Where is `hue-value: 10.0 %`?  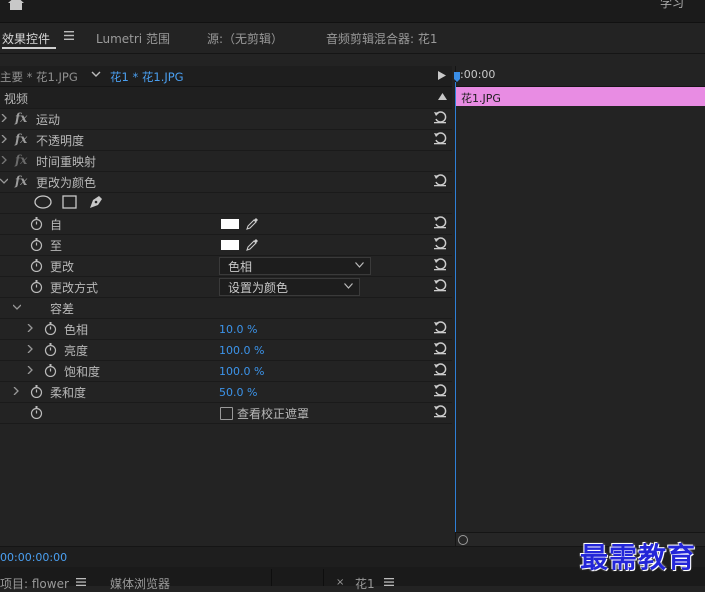 hue-value: 10.0 % is located at coordinates (238, 329).